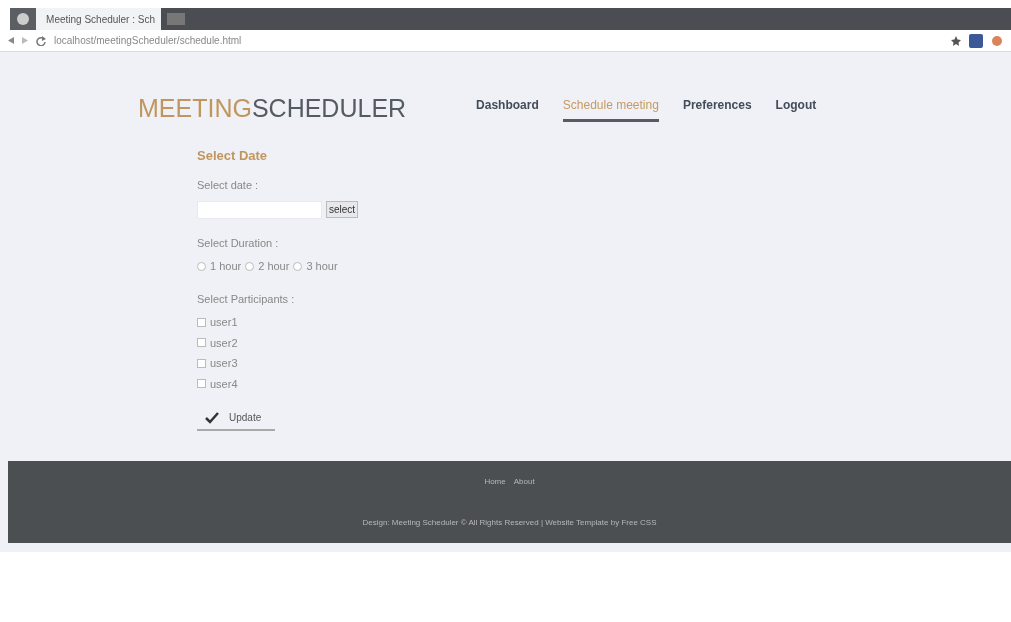 This screenshot has width=1011, height=622. Describe the element at coordinates (274, 267) in the screenshot. I see `radio-label: 2 hour` at that location.